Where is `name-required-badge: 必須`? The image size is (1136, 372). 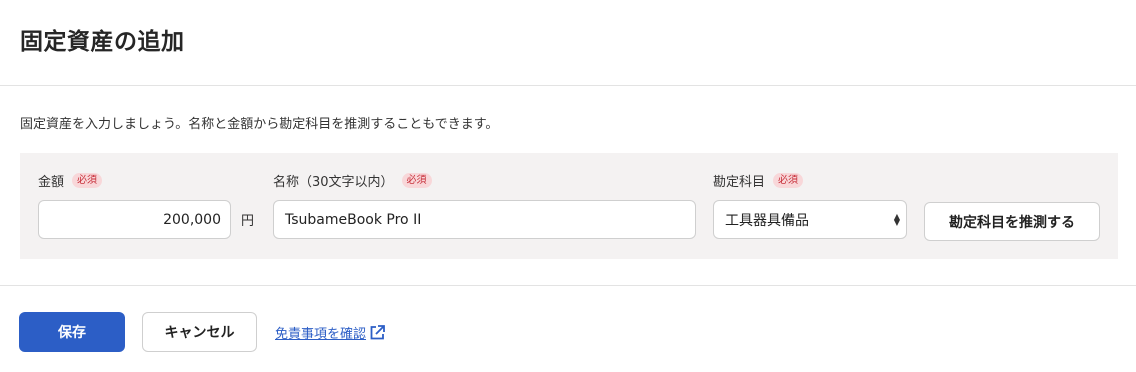
name-required-badge: 必須 is located at coordinates (416, 180).